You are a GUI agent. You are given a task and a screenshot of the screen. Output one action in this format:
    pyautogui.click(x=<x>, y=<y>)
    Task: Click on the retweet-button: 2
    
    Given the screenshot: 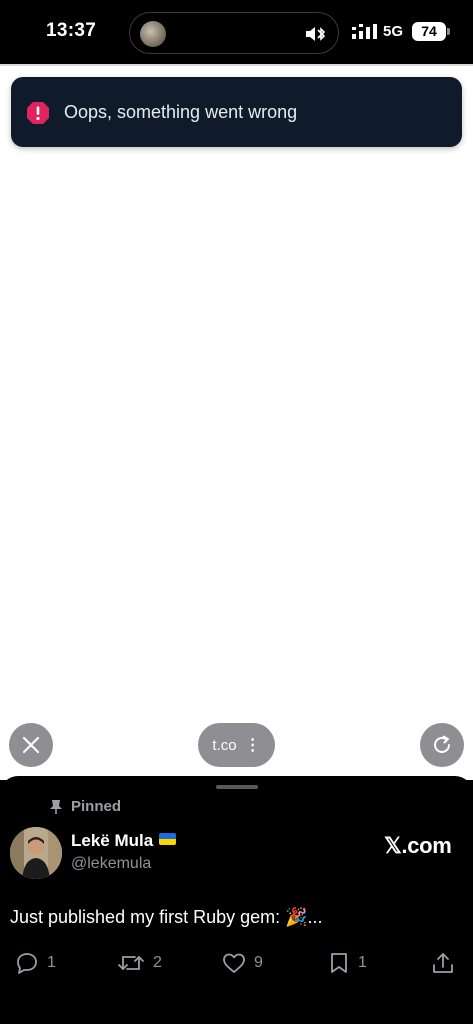 What is the action you would take?
    pyautogui.click(x=139, y=963)
    